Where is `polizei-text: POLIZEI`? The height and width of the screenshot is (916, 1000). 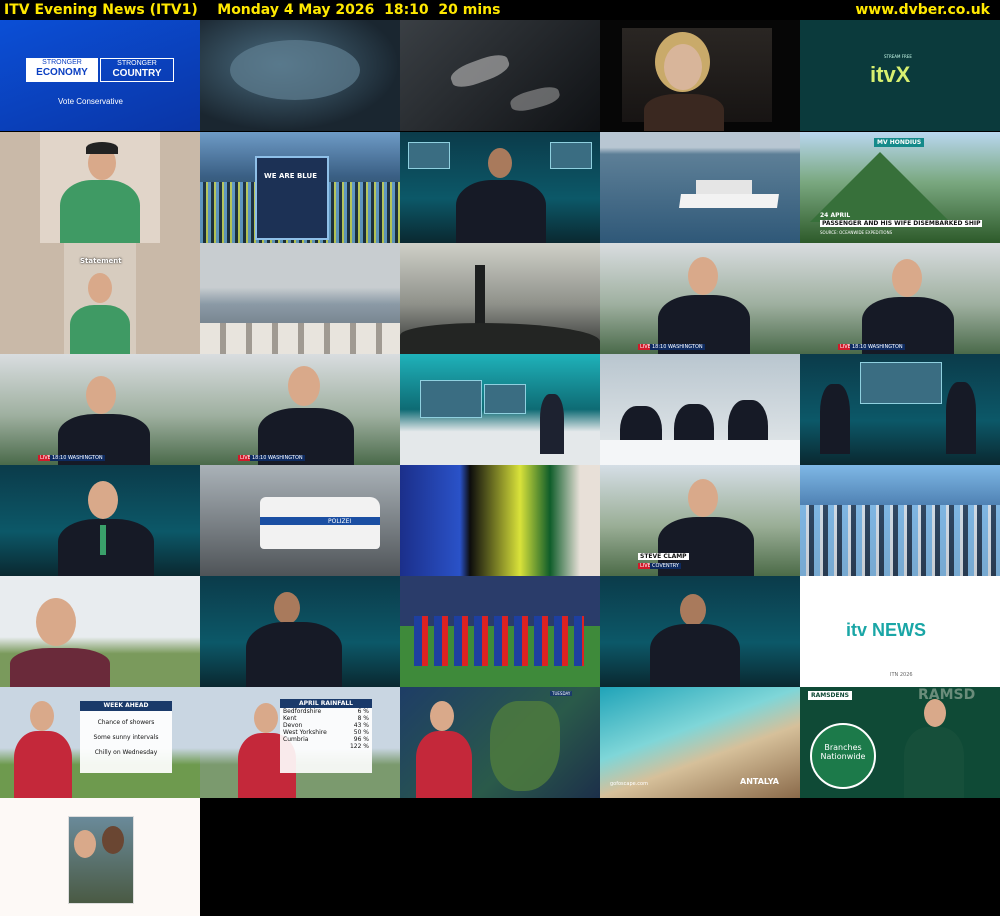 polizei-text: POLIZEI is located at coordinates (340, 521).